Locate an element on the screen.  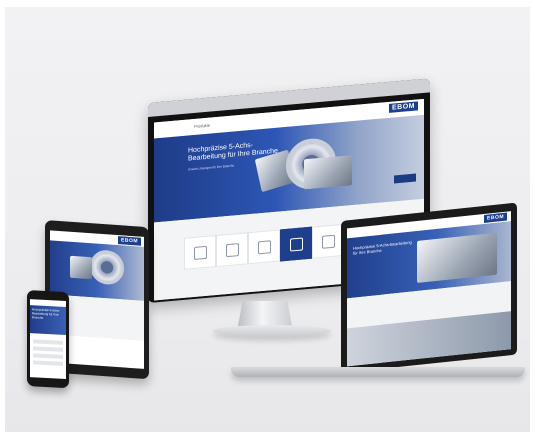
tile-medical is located at coordinates (328, 241).